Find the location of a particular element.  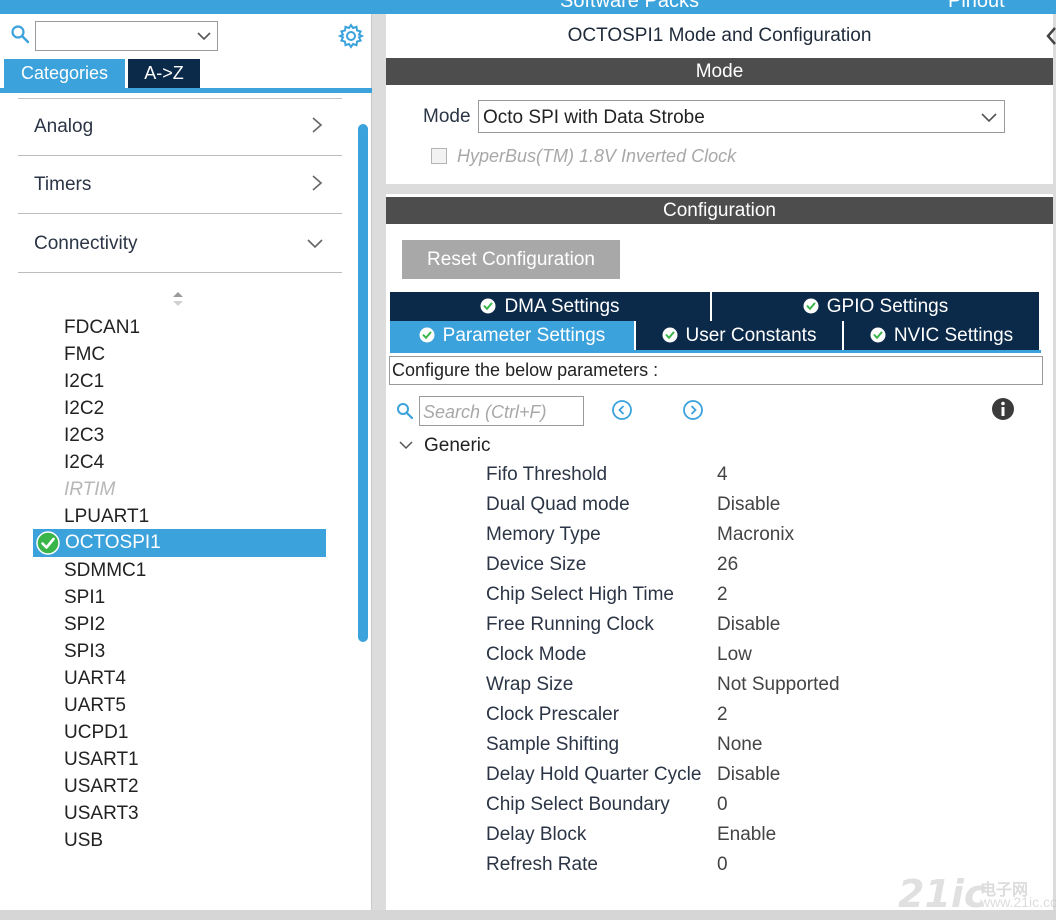

parameter-name: Device Size is located at coordinates (536, 565).